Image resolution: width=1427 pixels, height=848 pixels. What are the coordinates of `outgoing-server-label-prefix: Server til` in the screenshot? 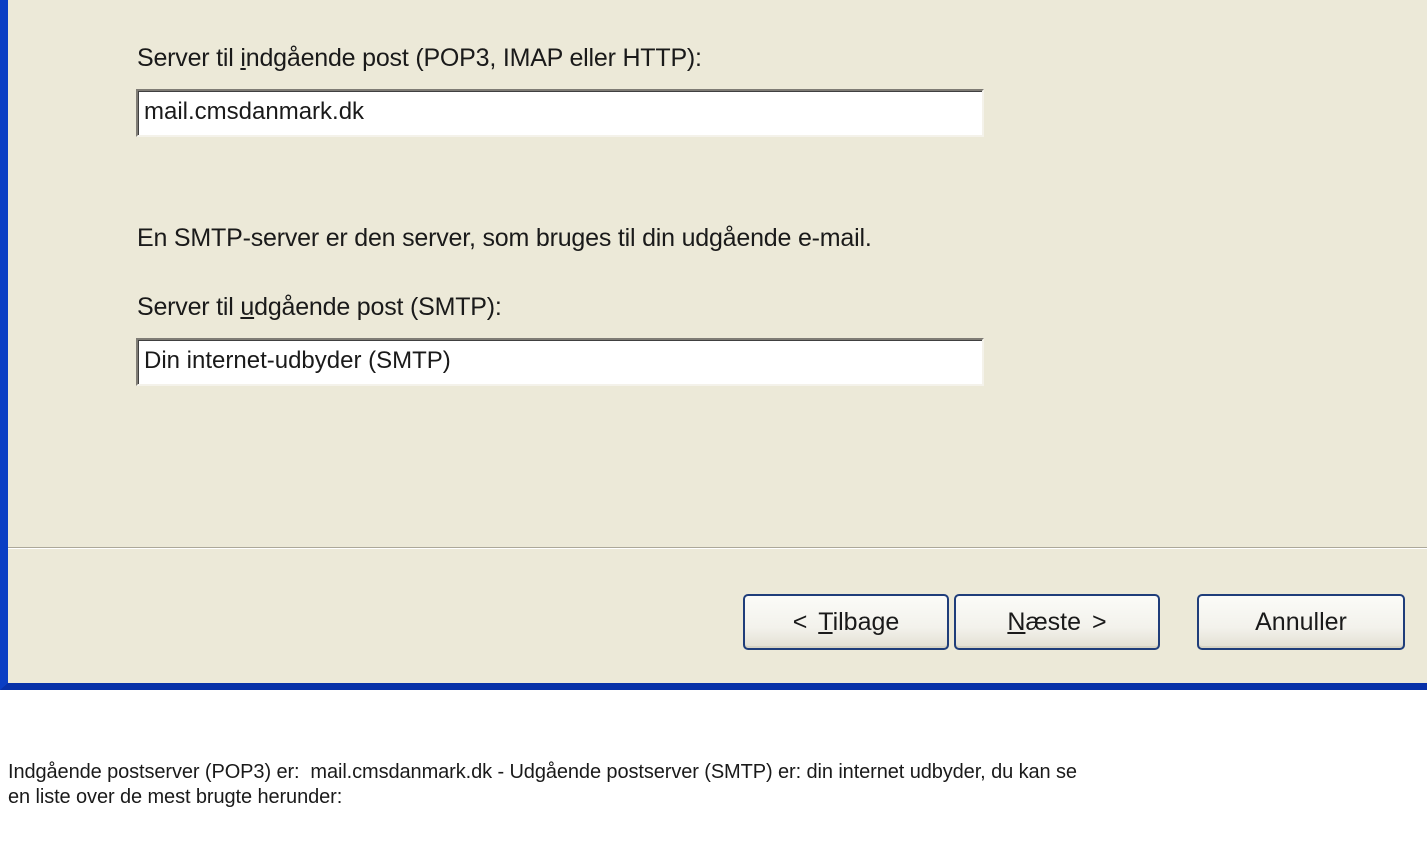 It's located at (189, 307).